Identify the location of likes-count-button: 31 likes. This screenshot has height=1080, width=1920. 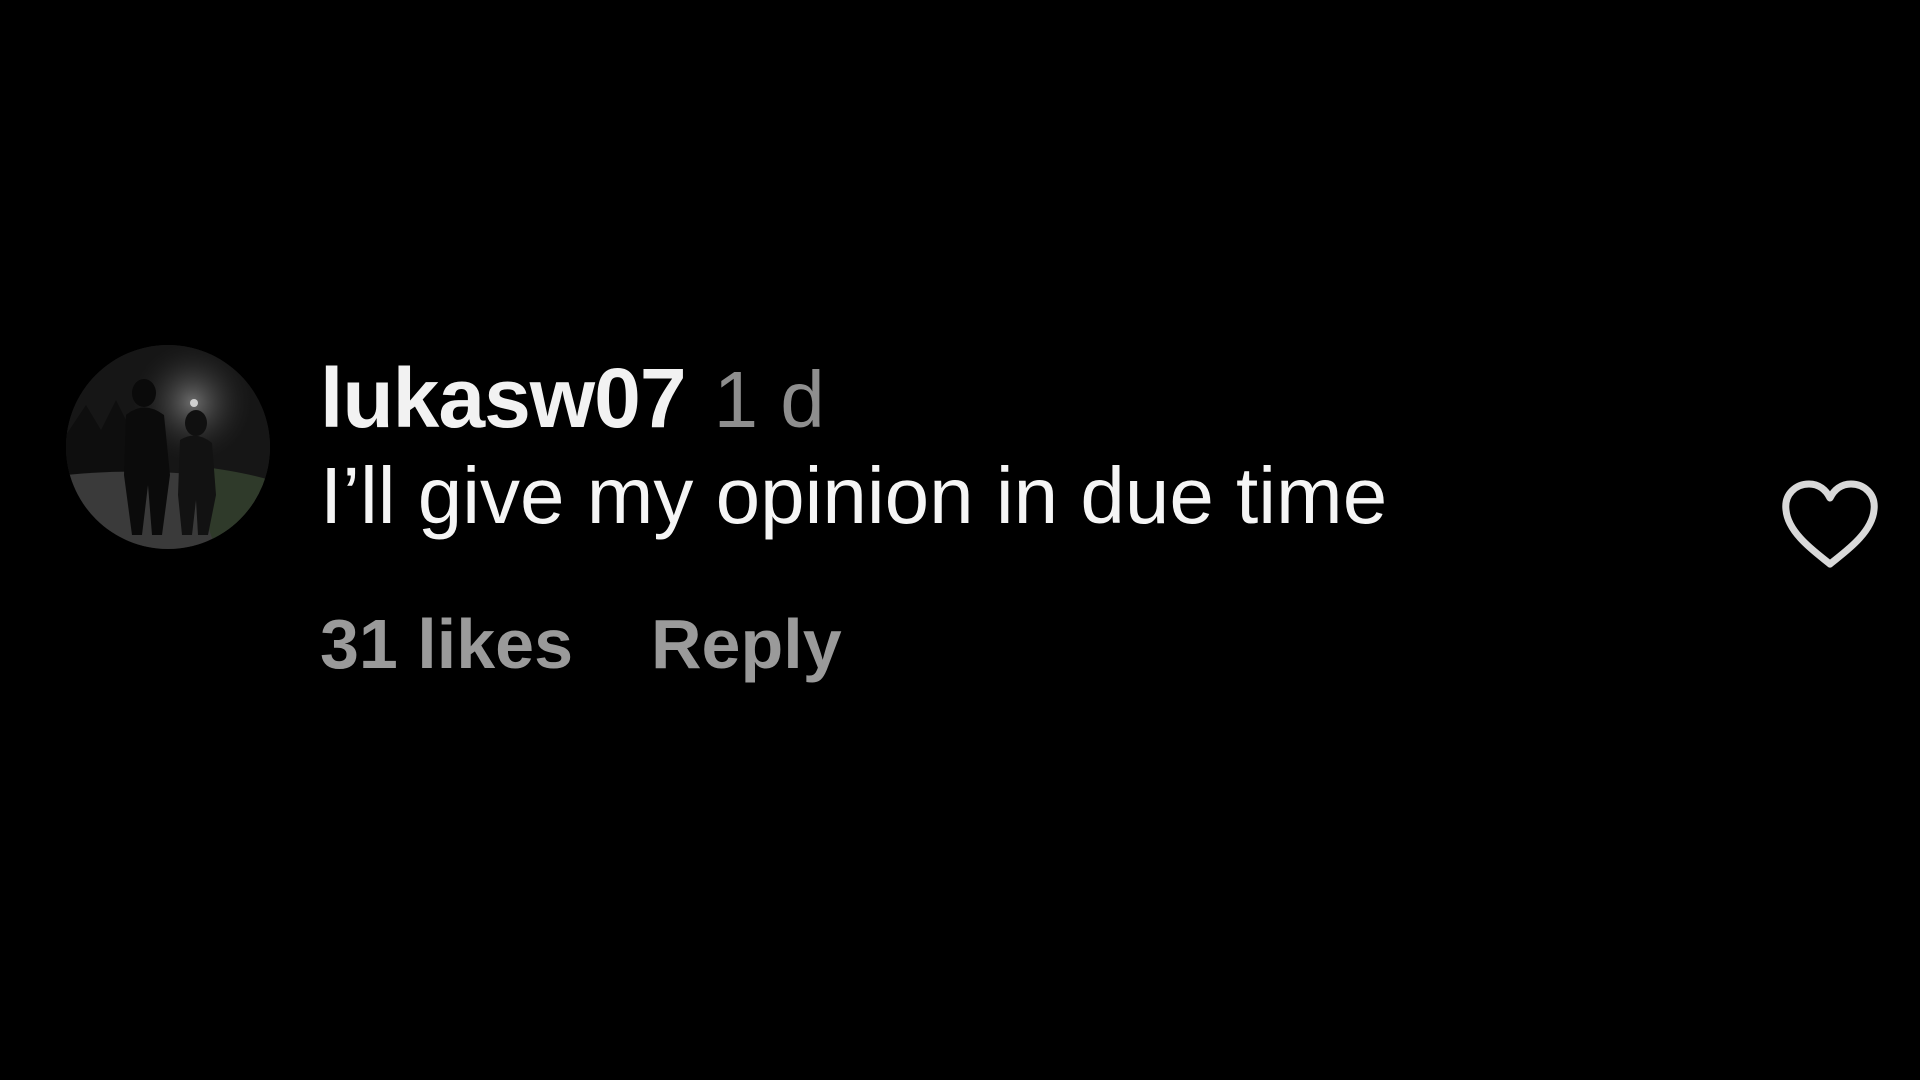
(446, 644).